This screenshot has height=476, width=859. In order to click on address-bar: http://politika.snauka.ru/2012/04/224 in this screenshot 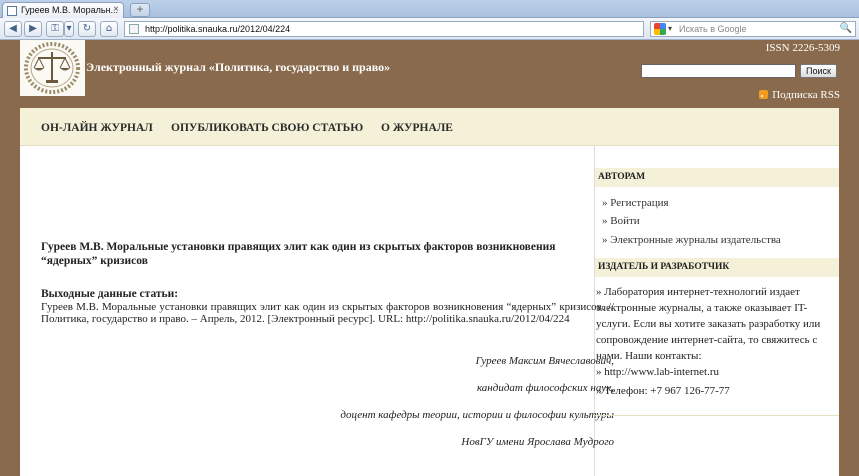, I will do `click(384, 29)`.